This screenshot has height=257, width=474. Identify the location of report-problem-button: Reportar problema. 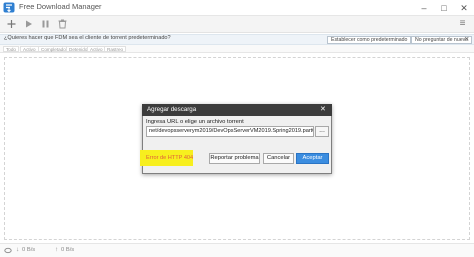
(234, 158).